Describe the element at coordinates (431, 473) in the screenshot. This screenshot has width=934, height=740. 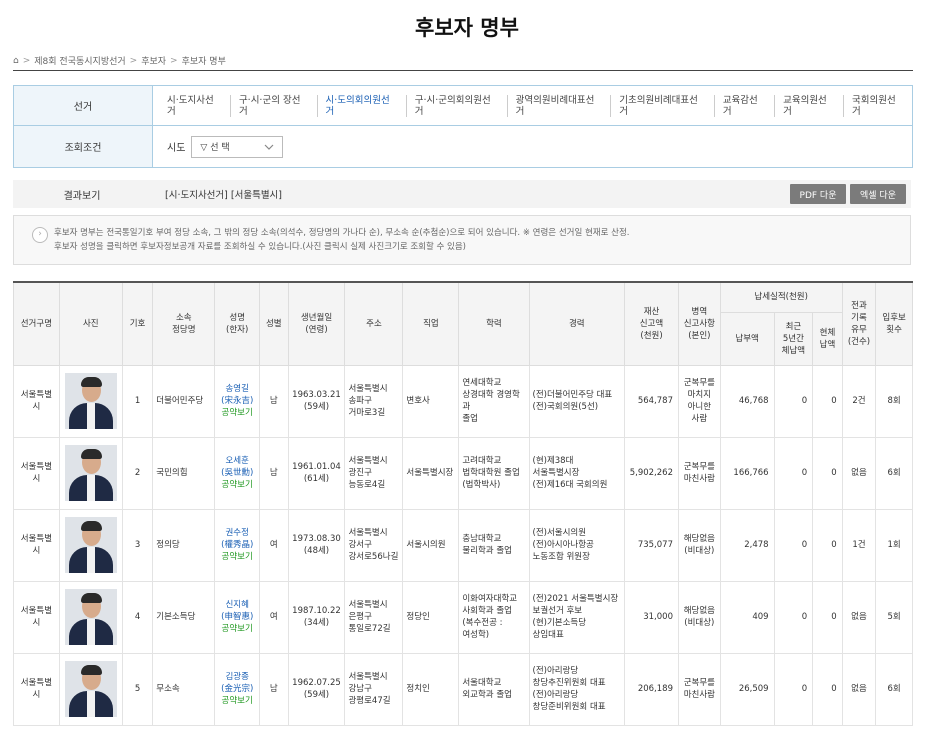
I see `cell-job: 서울특별시장` at that location.